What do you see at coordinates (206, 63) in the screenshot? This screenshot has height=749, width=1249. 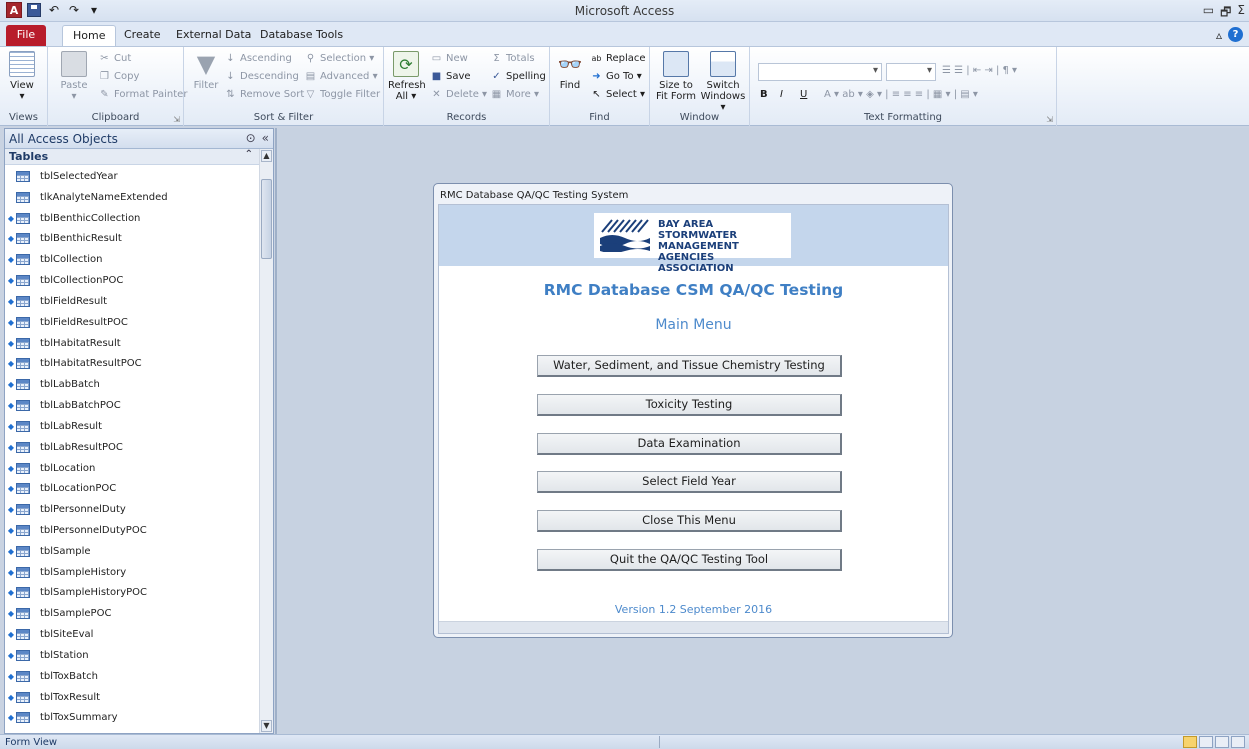 I see `funnel-icon: ▼` at bounding box center [206, 63].